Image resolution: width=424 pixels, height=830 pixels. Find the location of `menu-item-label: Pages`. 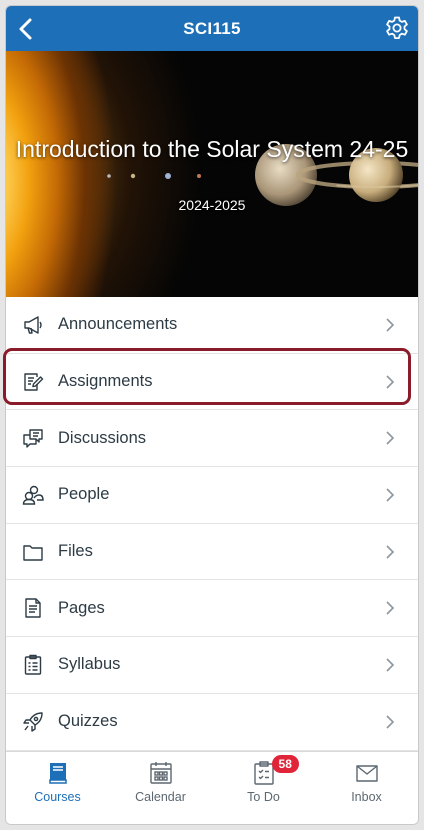

menu-item-label: Pages is located at coordinates (81, 607).